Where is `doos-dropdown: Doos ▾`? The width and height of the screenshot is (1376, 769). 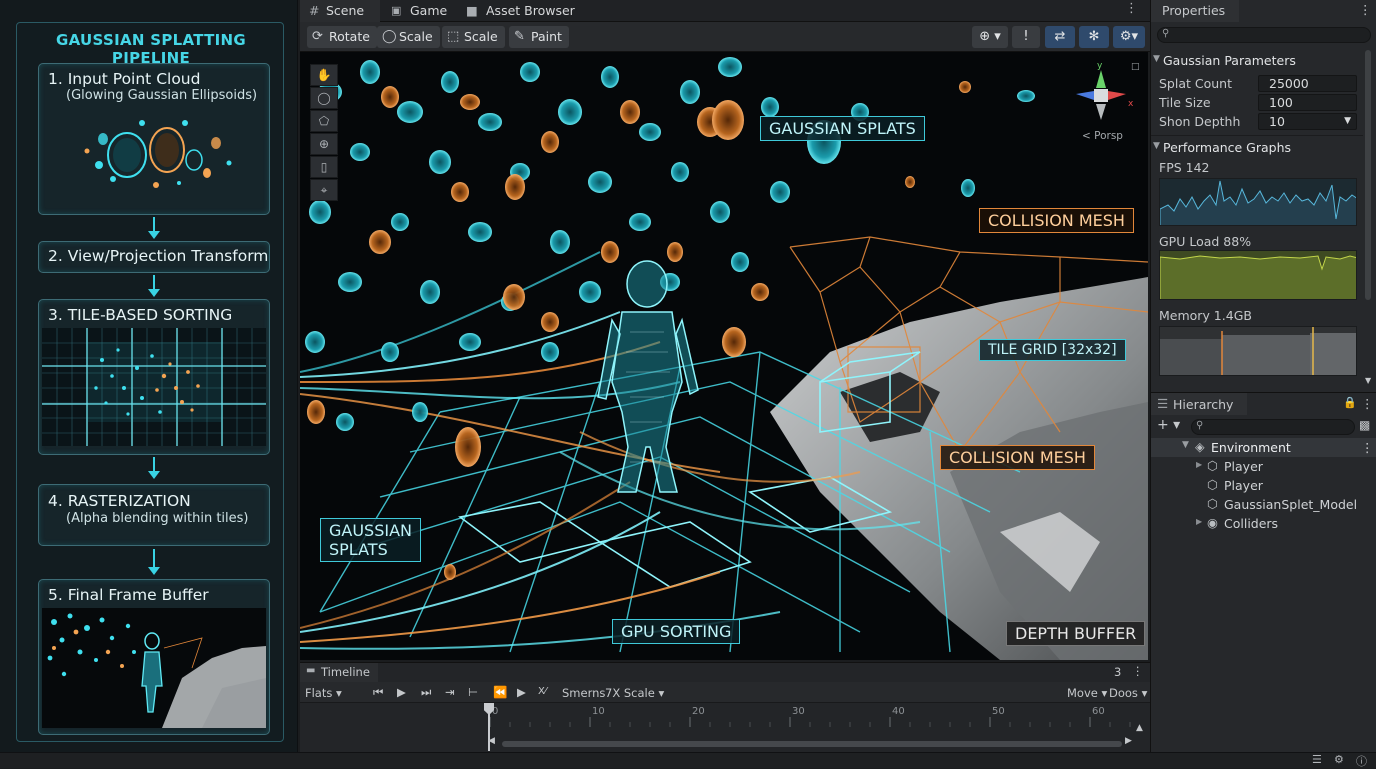
doos-dropdown: Doos ▾ is located at coordinates (1128, 693).